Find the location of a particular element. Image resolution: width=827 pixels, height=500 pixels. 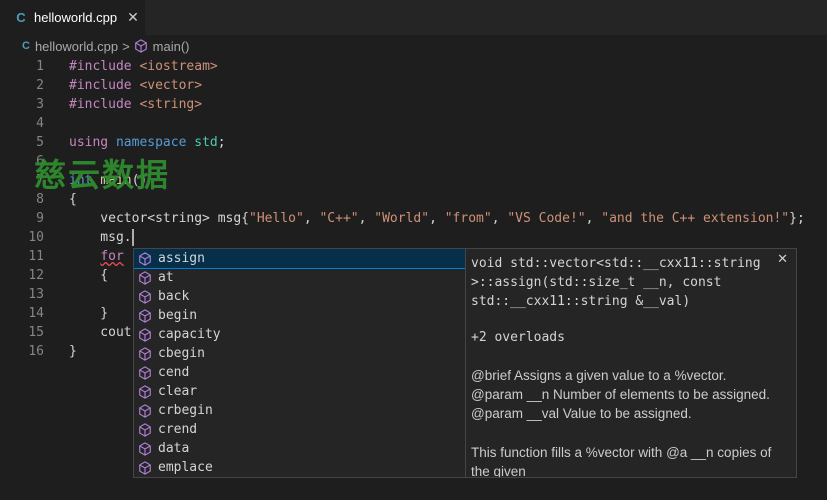

details-overloads: +2 overloads is located at coordinates (518, 337).